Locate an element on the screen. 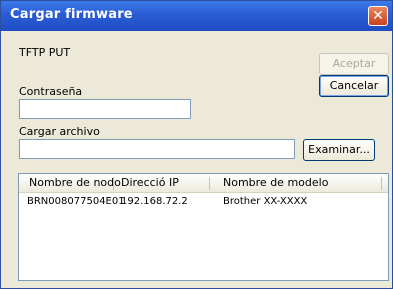 The image size is (393, 289). close-button: ✕ is located at coordinates (378, 16).